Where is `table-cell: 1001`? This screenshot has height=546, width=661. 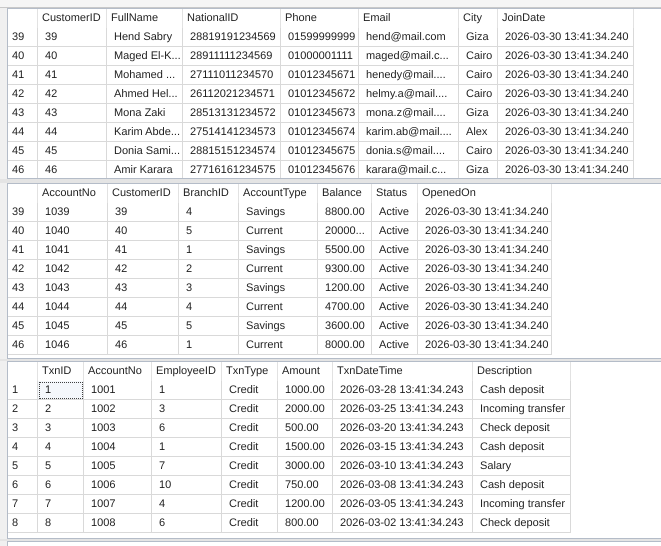 table-cell: 1001 is located at coordinates (118, 390).